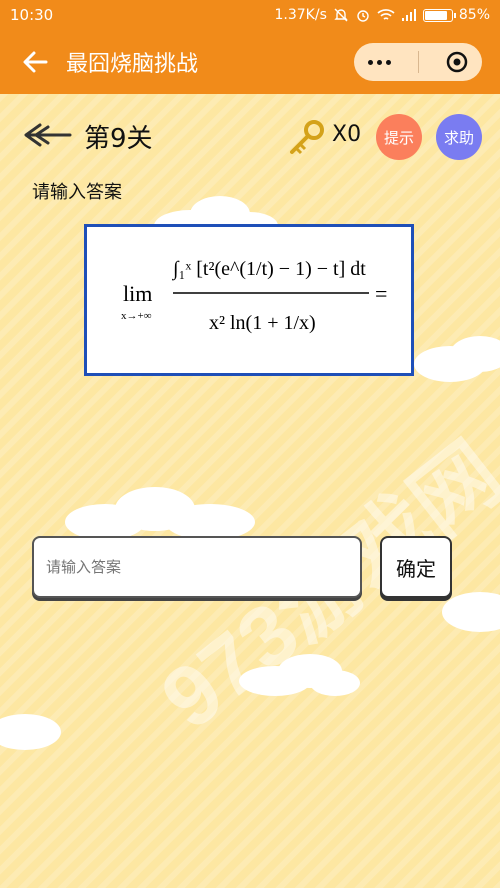  I want to click on status-icons: 1.37K/s 85%, so click(383, 15).